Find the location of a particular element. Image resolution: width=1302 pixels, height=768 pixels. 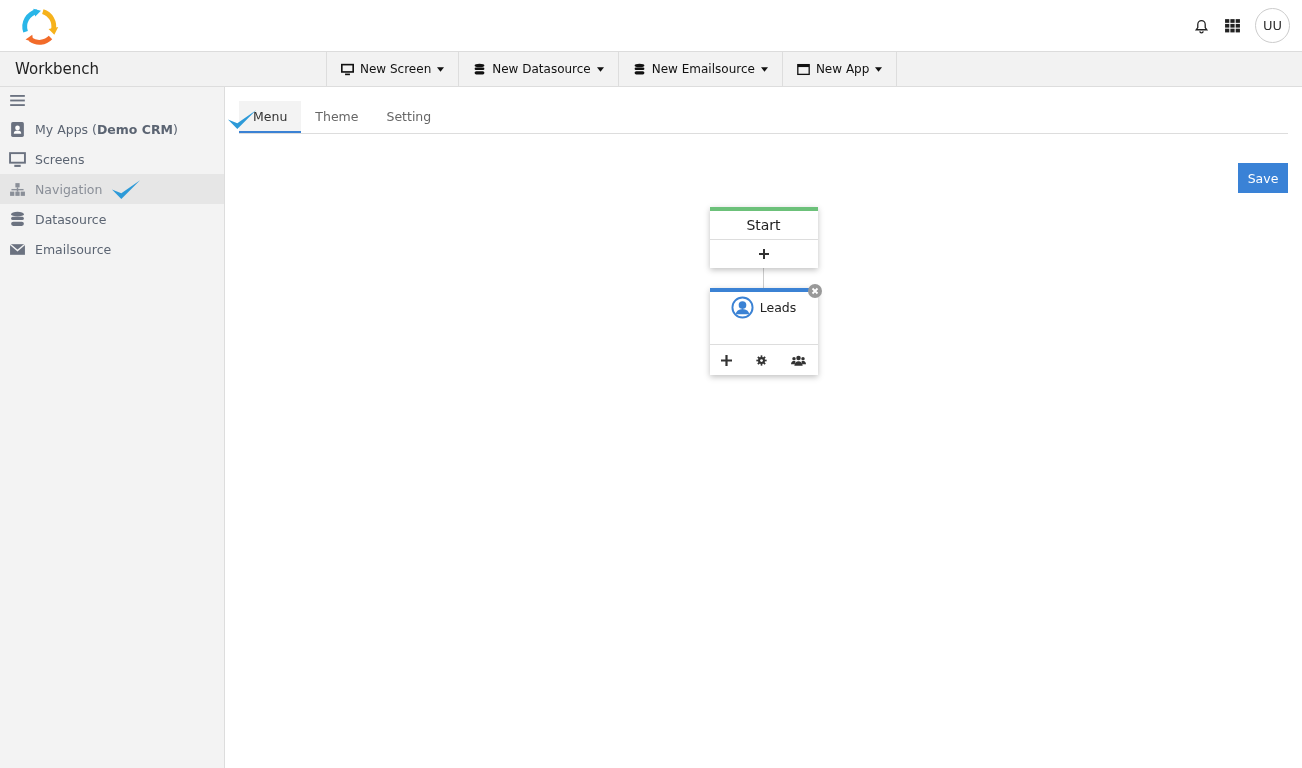

sidebar-item: My Apps (Demo CRM) is located at coordinates (112, 129).